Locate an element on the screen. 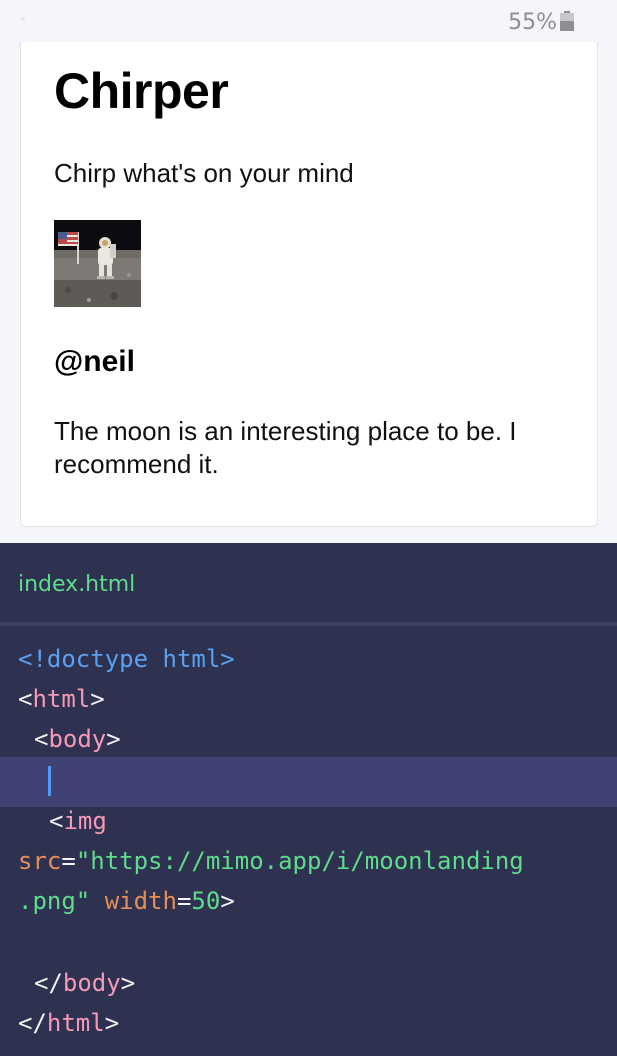  post-handle: @neil is located at coordinates (94, 361).